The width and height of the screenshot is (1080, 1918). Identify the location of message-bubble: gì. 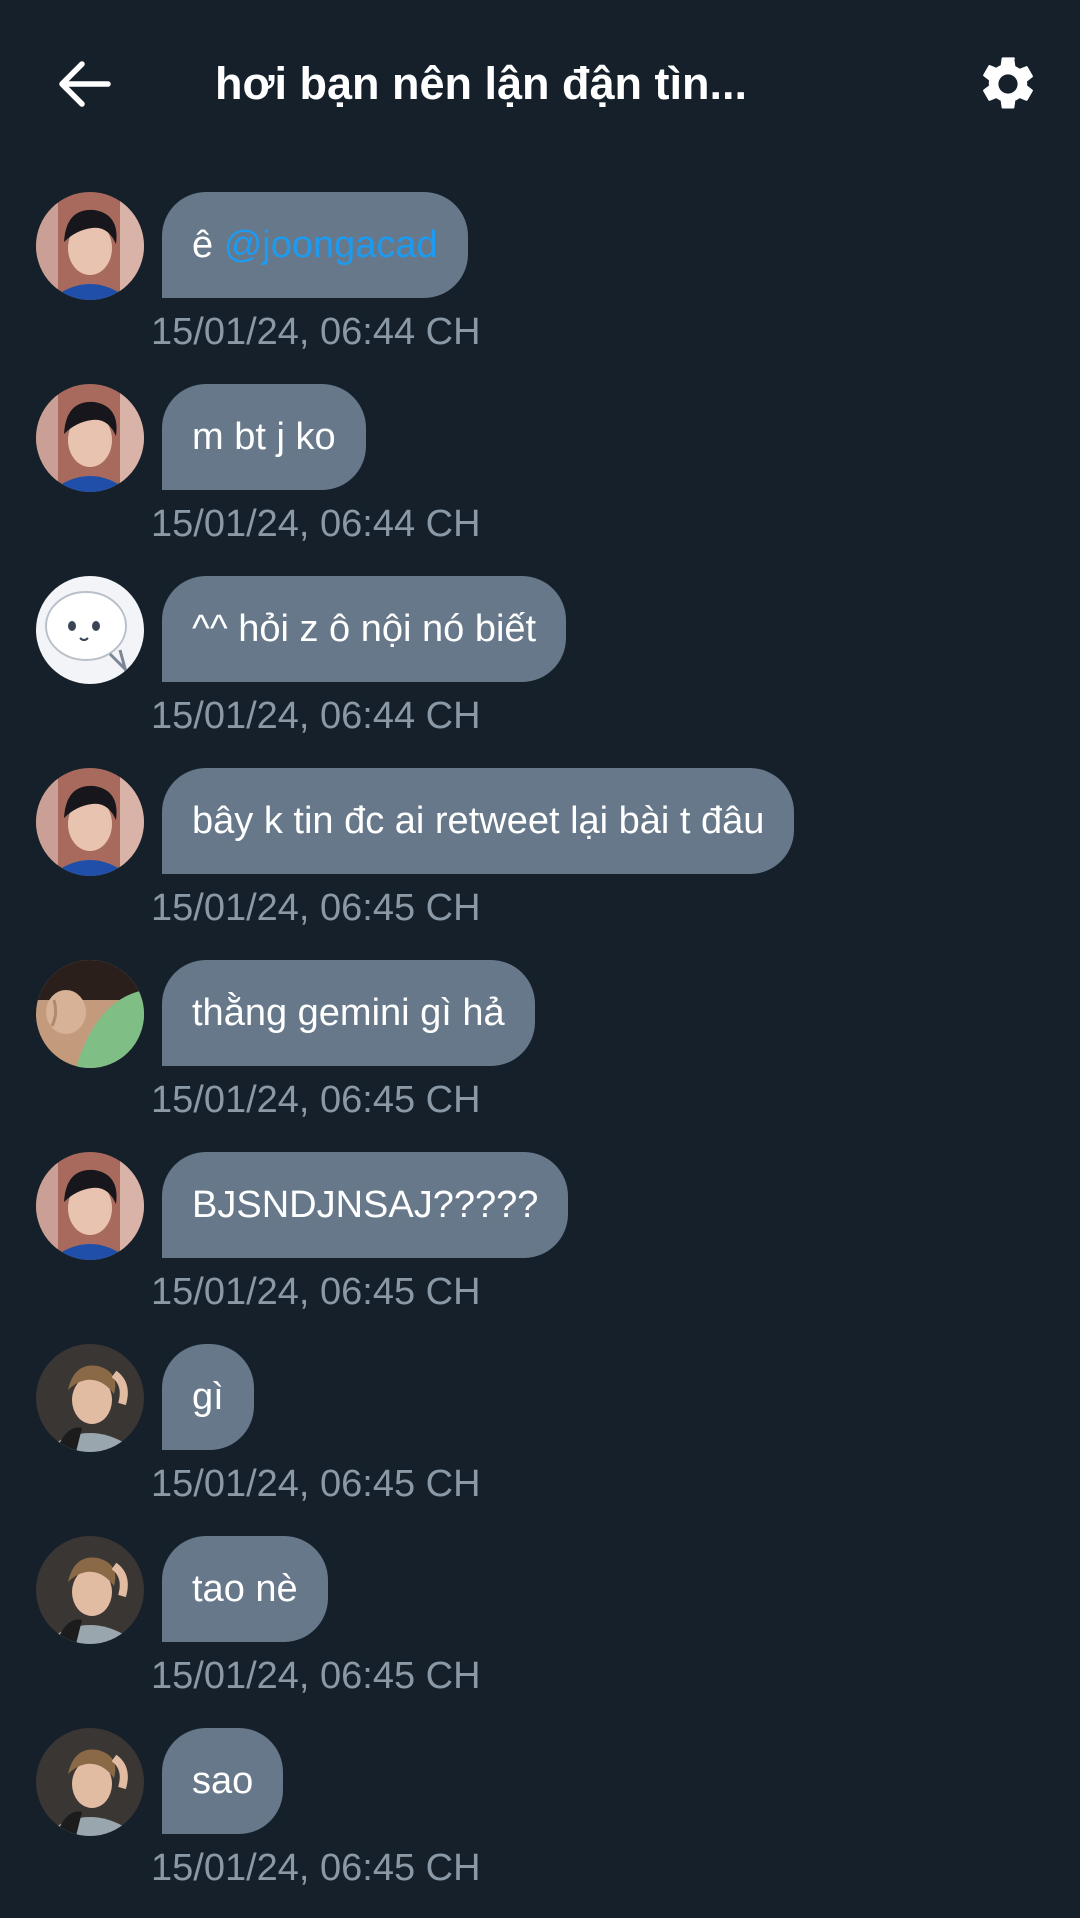
(208, 1397).